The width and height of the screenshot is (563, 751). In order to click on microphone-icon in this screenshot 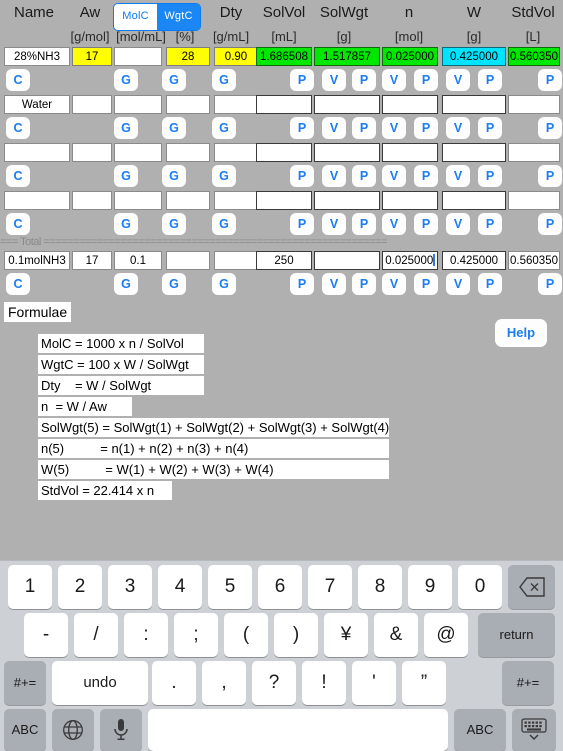, I will do `click(121, 730)`.